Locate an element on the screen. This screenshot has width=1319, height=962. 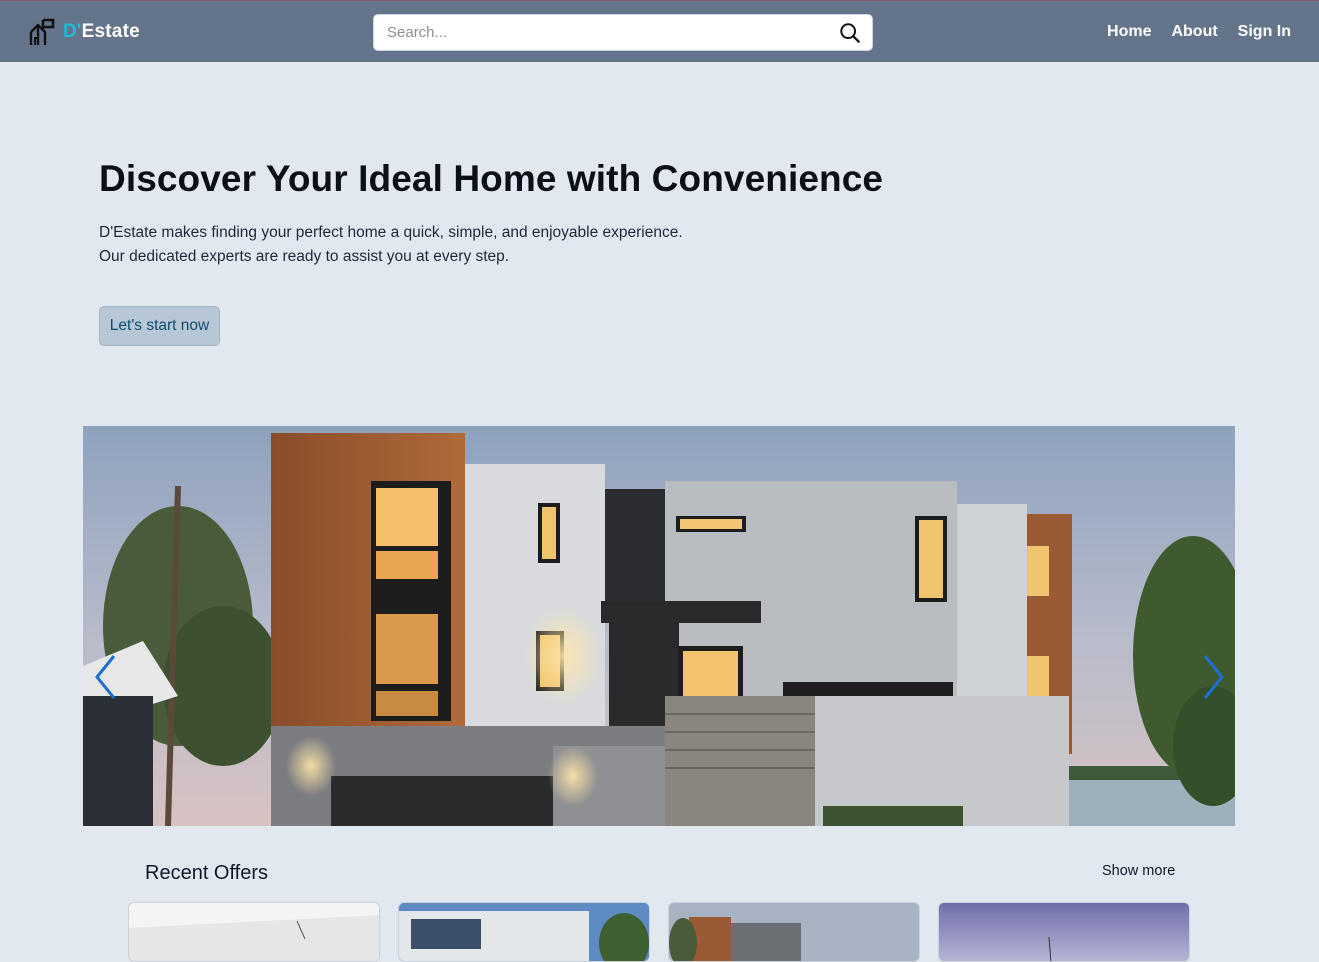
nav-about-link: About is located at coordinates (1194, 32).